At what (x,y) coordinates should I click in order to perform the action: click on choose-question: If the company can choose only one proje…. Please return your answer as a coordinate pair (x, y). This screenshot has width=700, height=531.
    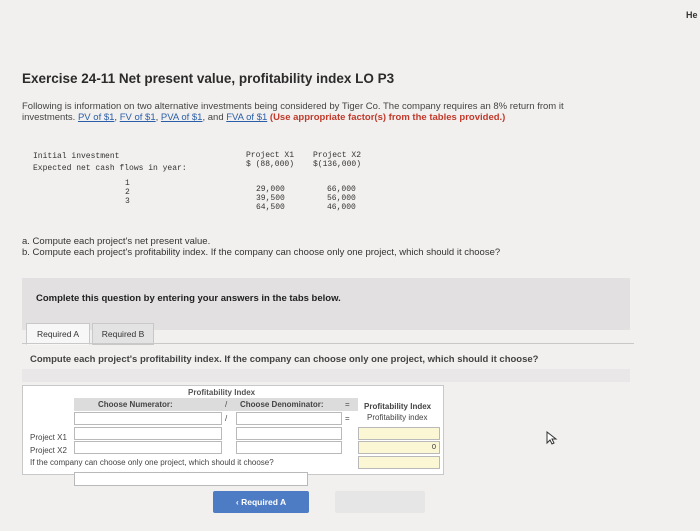
    Looking at the image, I should click on (152, 462).